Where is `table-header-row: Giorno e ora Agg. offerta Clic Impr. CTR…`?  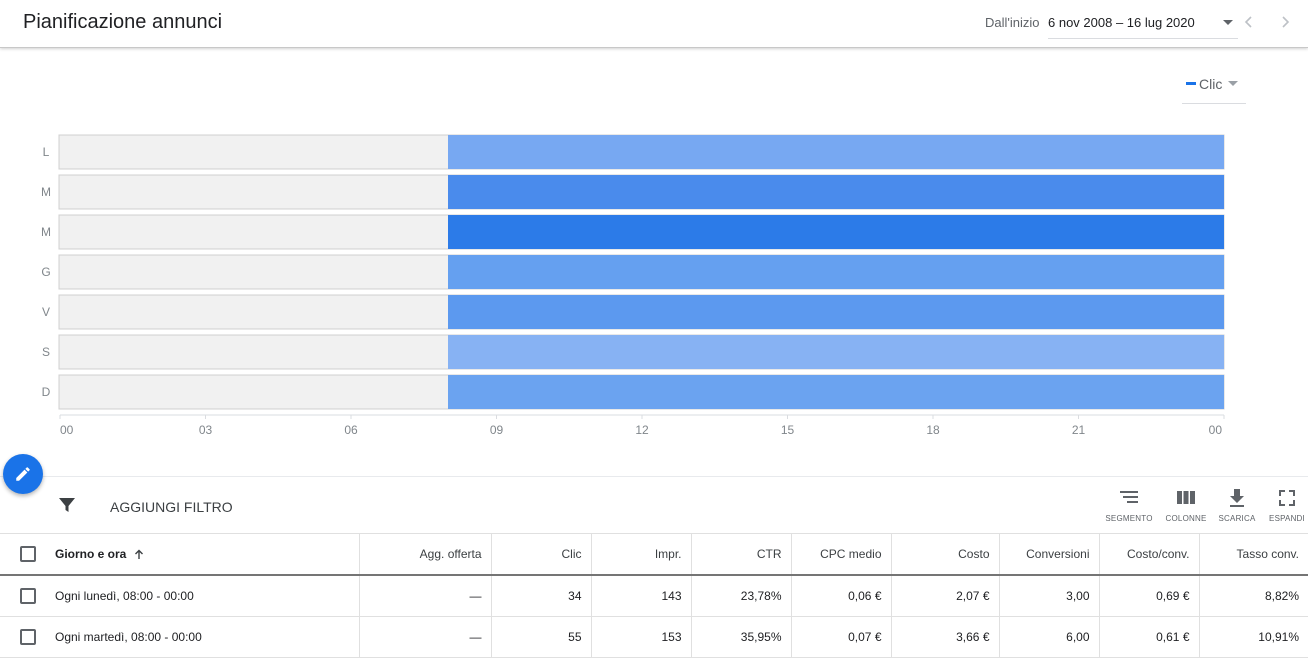 table-header-row: Giorno e ora Agg. offerta Clic Impr. CTR… is located at coordinates (654, 555).